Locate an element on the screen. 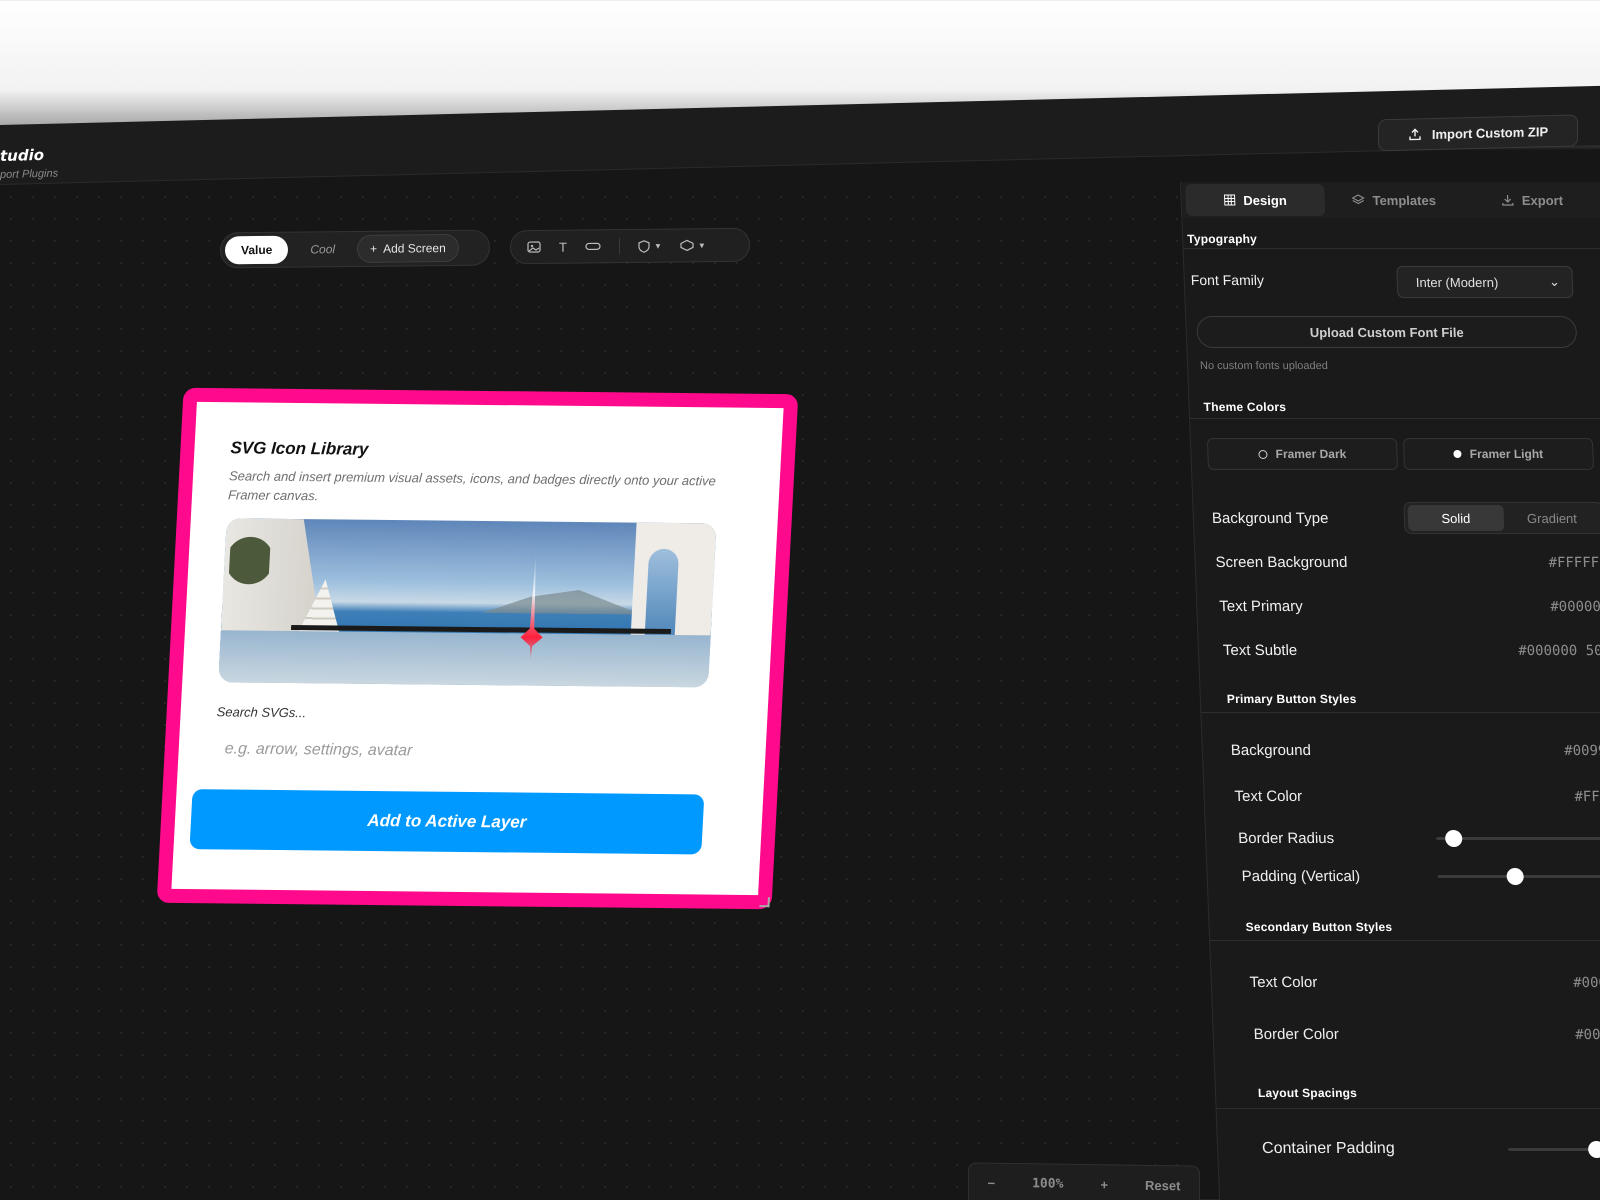 This screenshot has width=1600, height=1200. background-type-toggle: Solid Gradient is located at coordinates (1501, 518).